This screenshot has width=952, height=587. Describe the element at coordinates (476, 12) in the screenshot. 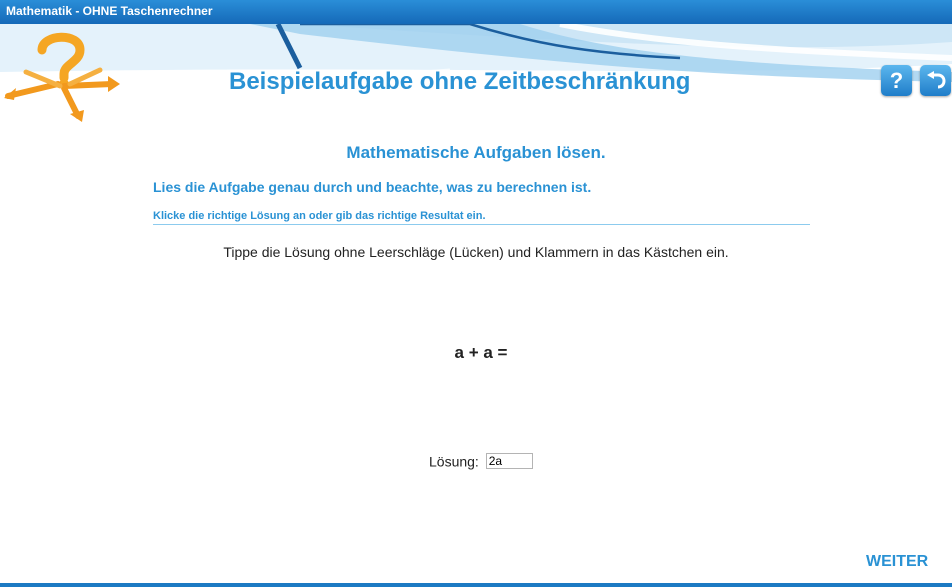

I see `window-titlebar: Mathematik - OHNE Taschenrechner` at that location.